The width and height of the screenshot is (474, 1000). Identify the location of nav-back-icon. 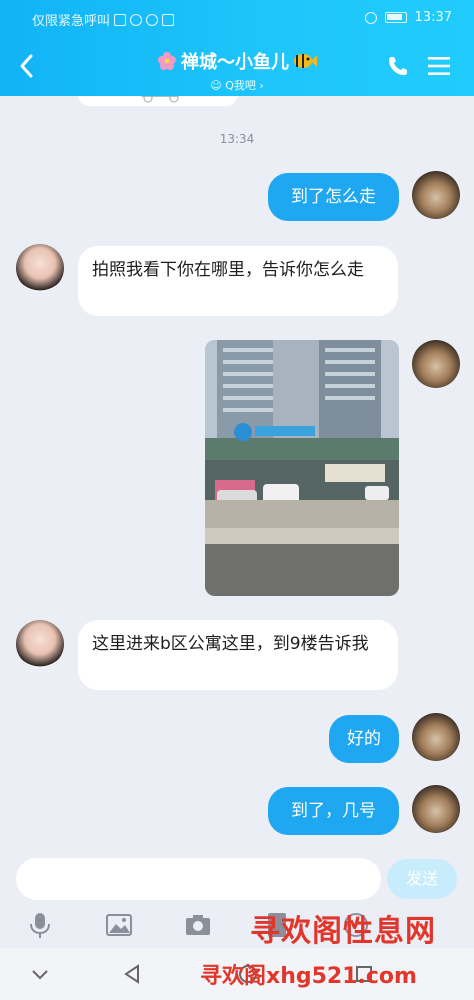
(132, 974).